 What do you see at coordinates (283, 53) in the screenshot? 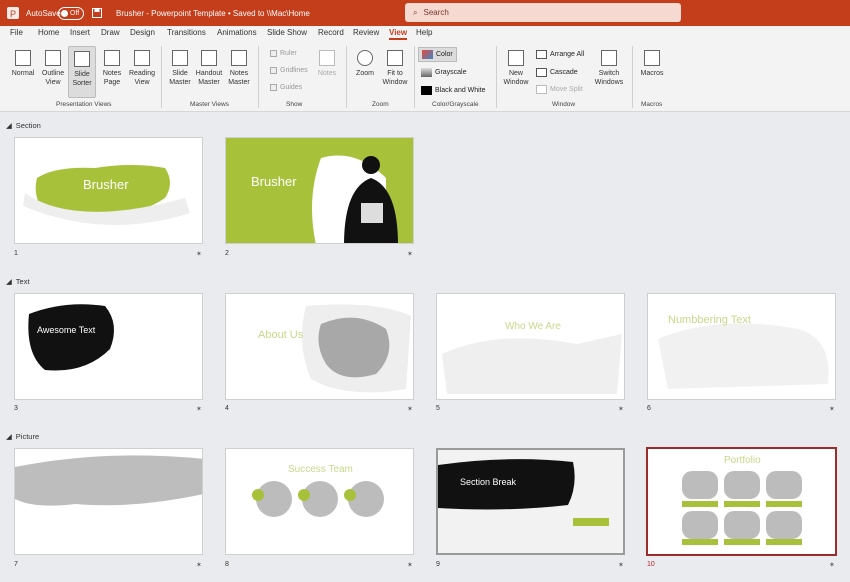
I see `ruler-checkbox: Ruler` at bounding box center [283, 53].